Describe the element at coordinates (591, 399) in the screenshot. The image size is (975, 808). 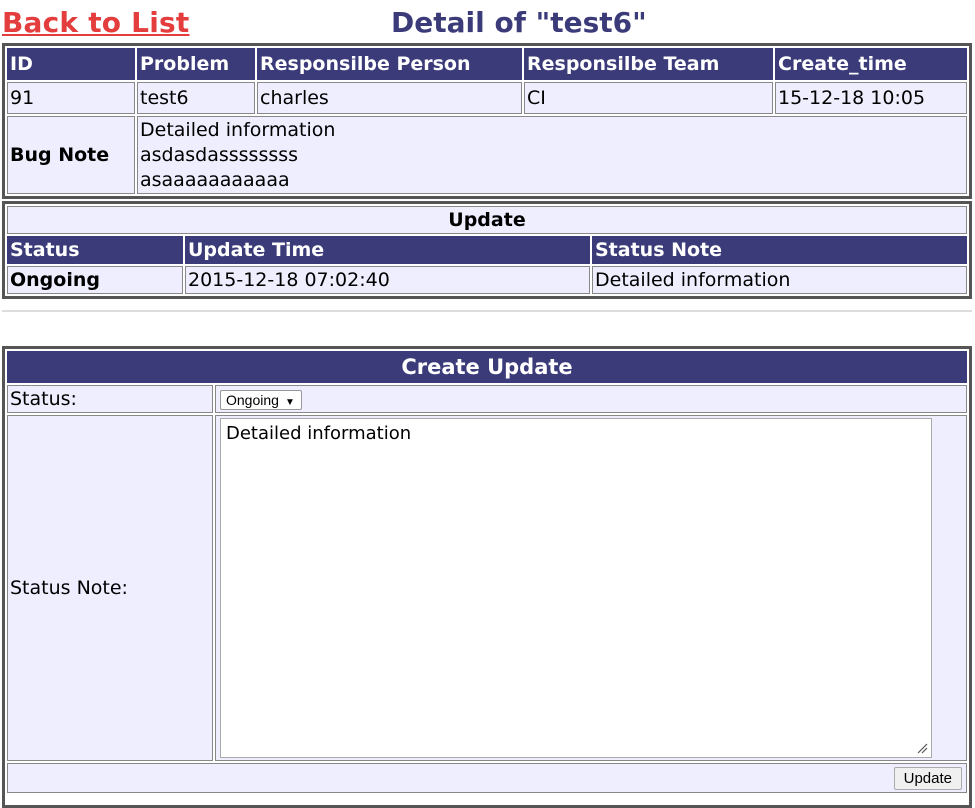
I see `status-select-cell: Ongoing ▼` at that location.